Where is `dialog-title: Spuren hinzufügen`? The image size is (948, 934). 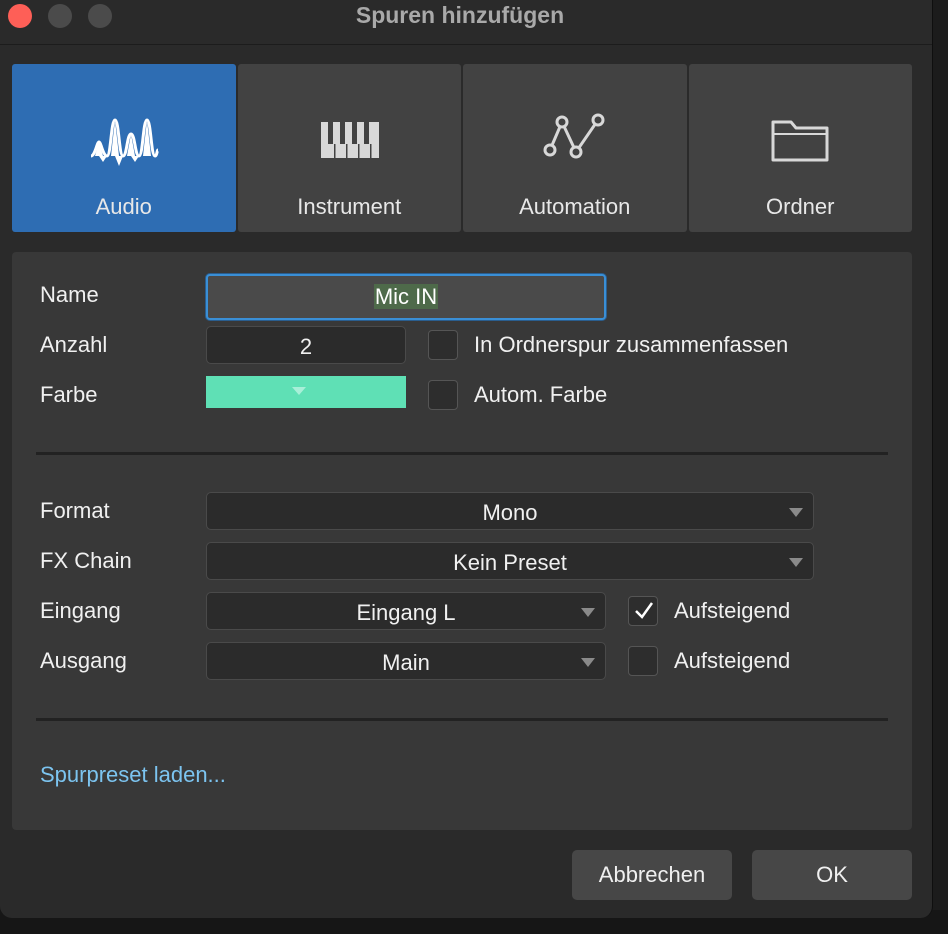
dialog-title: Spuren hinzufügen is located at coordinates (460, 15).